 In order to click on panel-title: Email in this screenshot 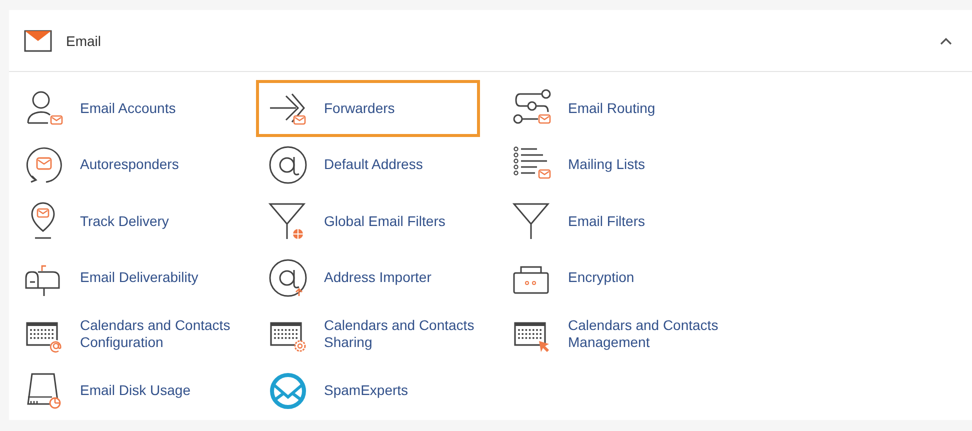, I will do `click(84, 40)`.